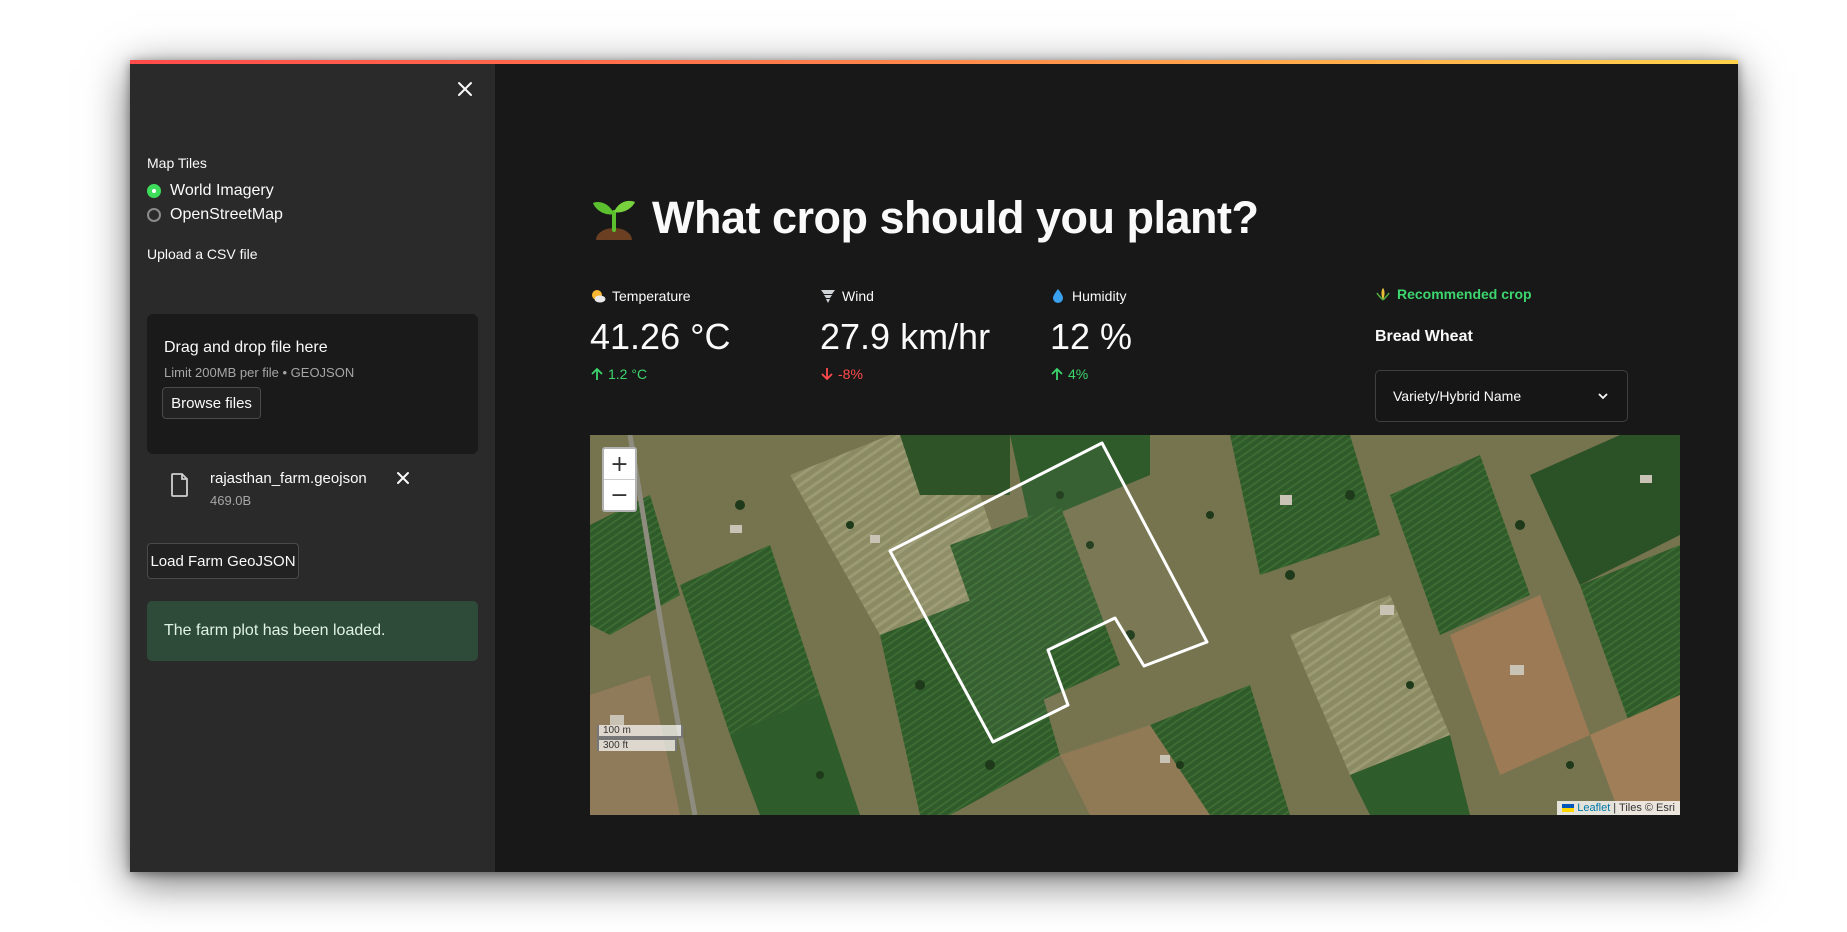  I want to click on leaflet-link: Leaflet, so click(1593, 808).